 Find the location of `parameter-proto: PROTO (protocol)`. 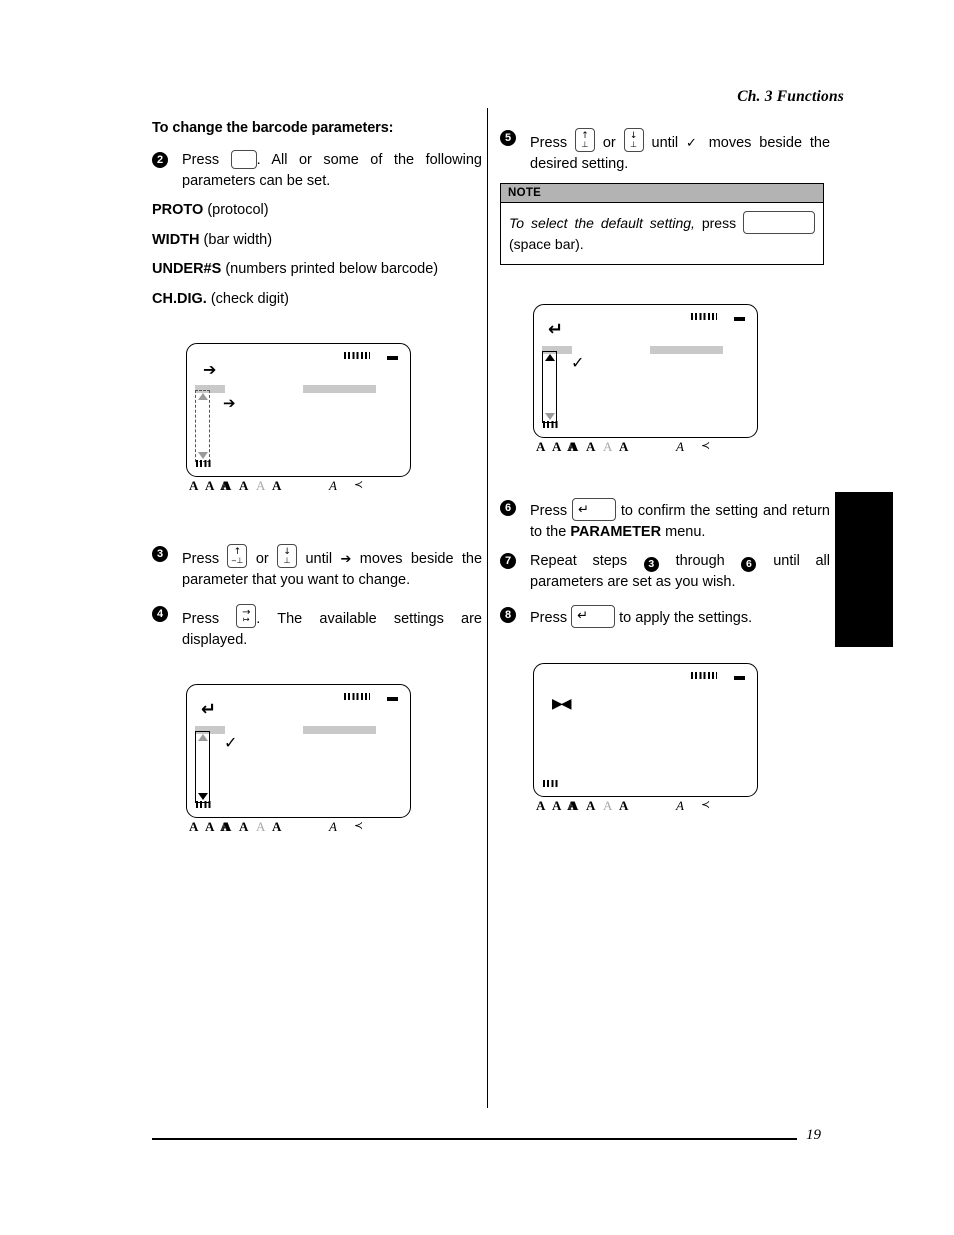

parameter-proto: PROTO (protocol) is located at coordinates (317, 210).